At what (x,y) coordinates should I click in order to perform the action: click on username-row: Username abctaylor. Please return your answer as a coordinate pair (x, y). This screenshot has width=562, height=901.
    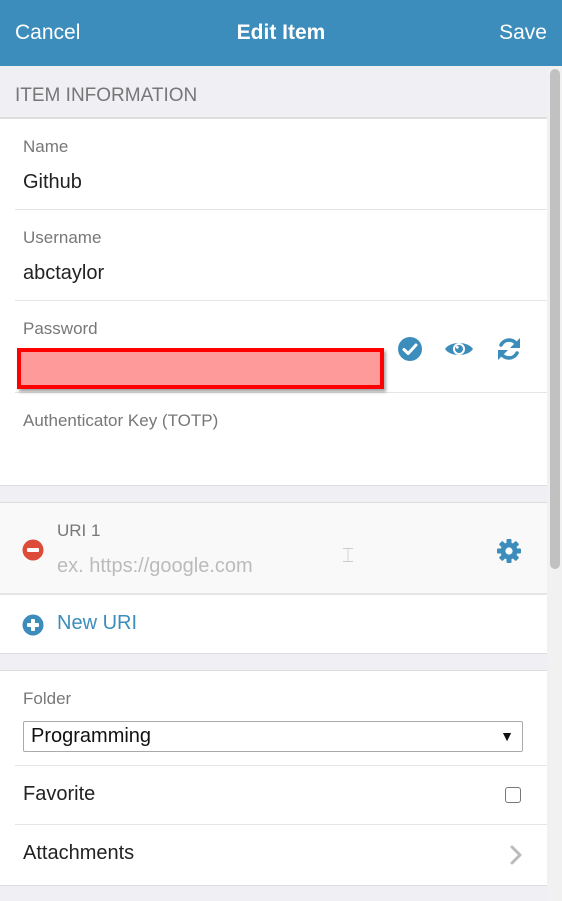
    Looking at the image, I should click on (281, 255).